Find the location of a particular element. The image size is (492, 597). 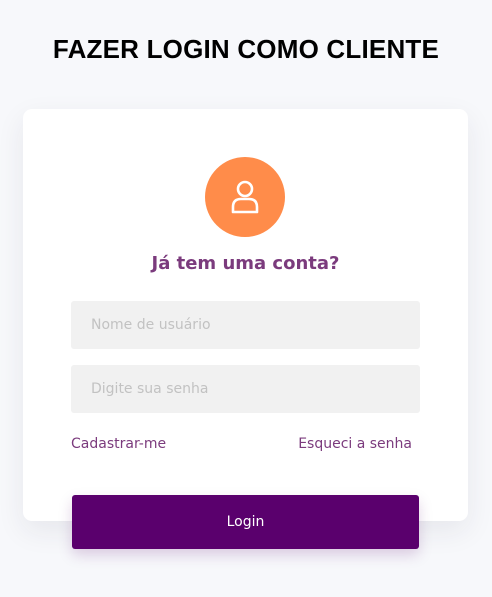

register-link: Cadastrar-me is located at coordinates (118, 444).